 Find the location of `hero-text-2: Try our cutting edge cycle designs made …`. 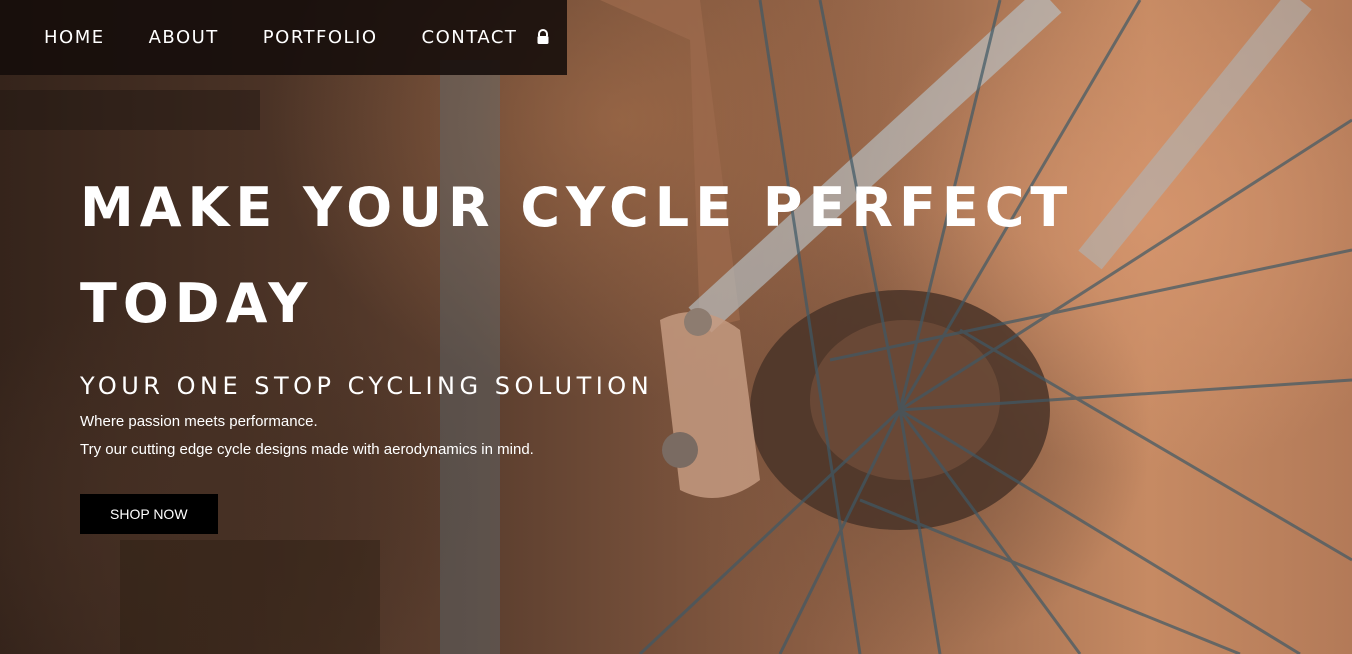

hero-text-2: Try our cutting edge cycle designs made … is located at coordinates (307, 449).